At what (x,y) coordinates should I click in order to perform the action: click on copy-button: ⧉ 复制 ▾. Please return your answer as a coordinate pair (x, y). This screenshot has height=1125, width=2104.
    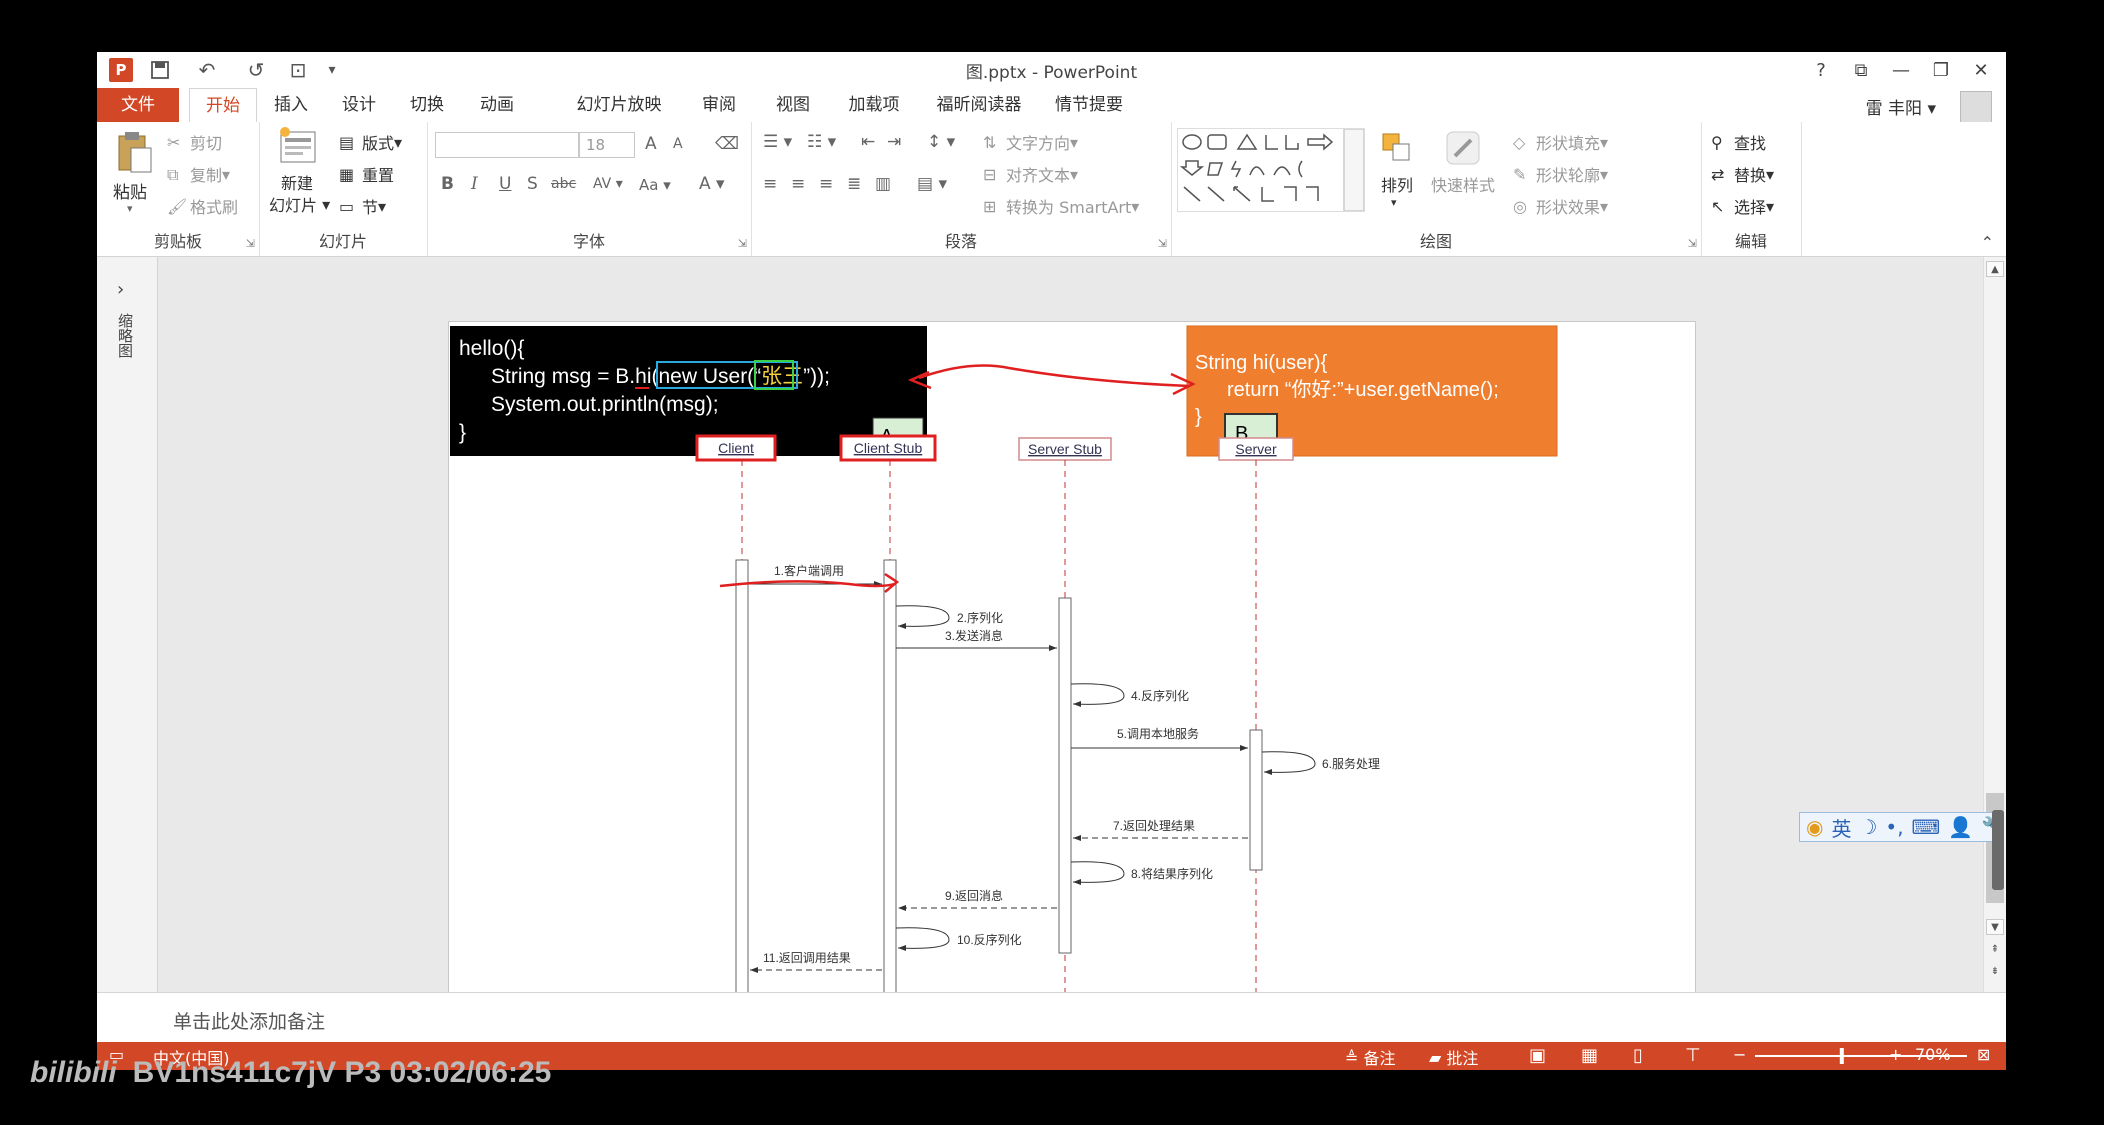
    Looking at the image, I should click on (198, 174).